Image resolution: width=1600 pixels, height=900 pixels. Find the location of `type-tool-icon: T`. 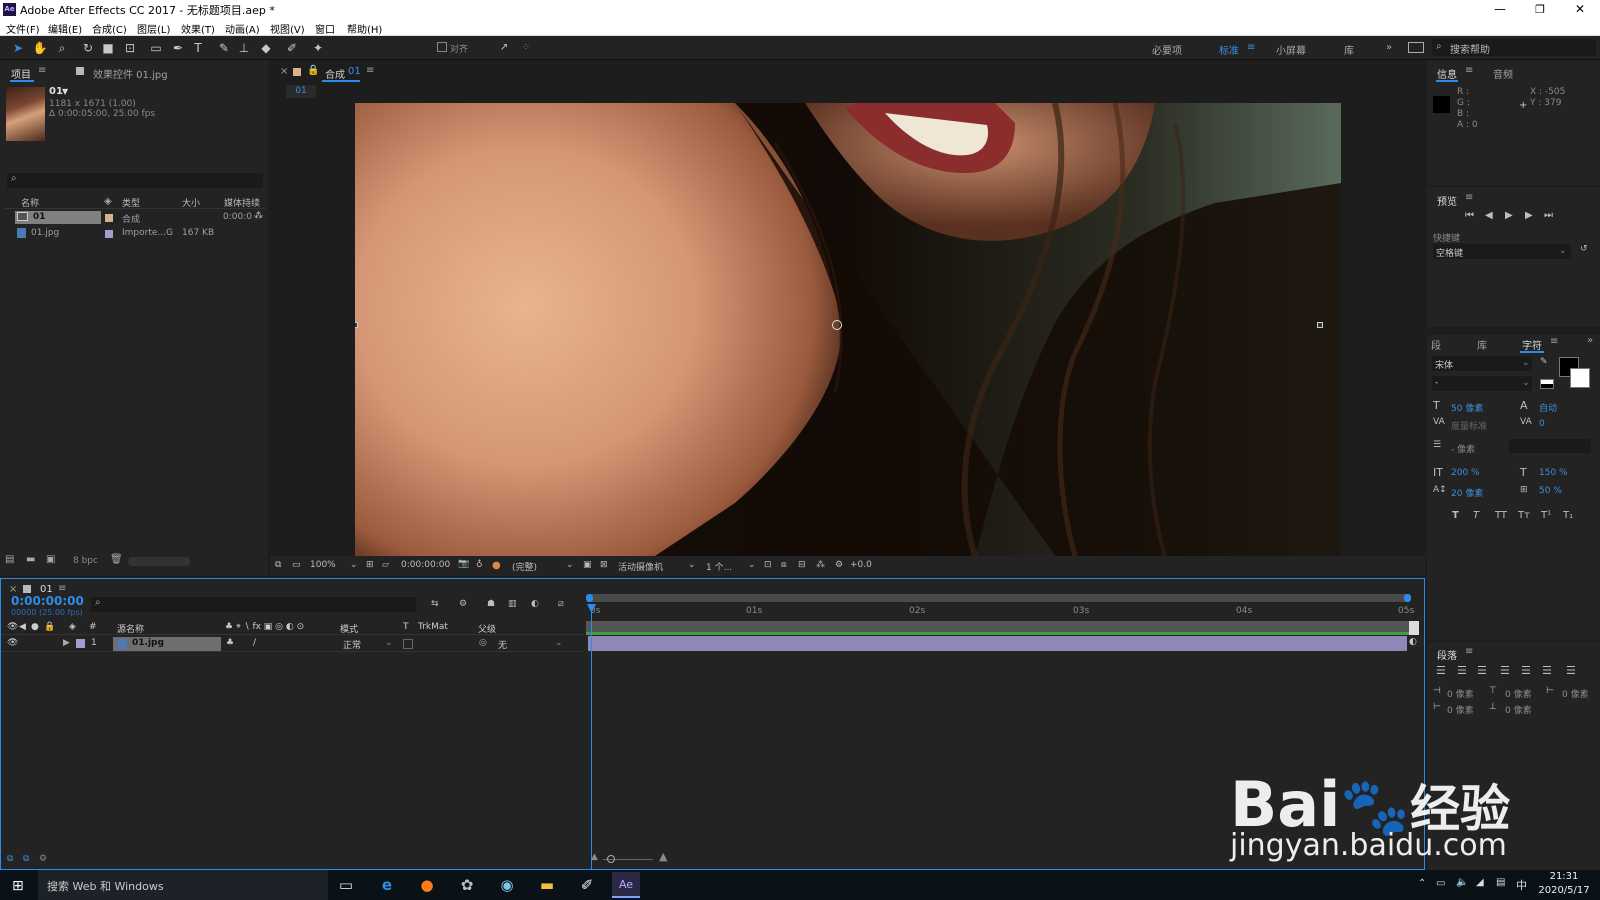

type-tool-icon: T is located at coordinates (198, 48).